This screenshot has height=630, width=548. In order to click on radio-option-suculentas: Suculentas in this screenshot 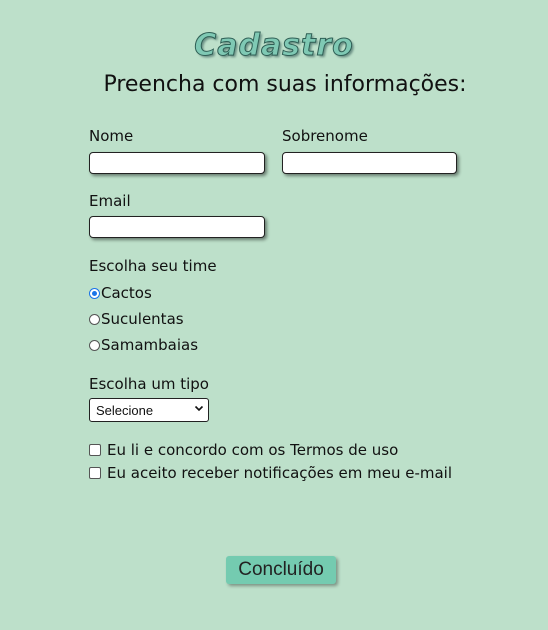, I will do `click(136, 319)`.